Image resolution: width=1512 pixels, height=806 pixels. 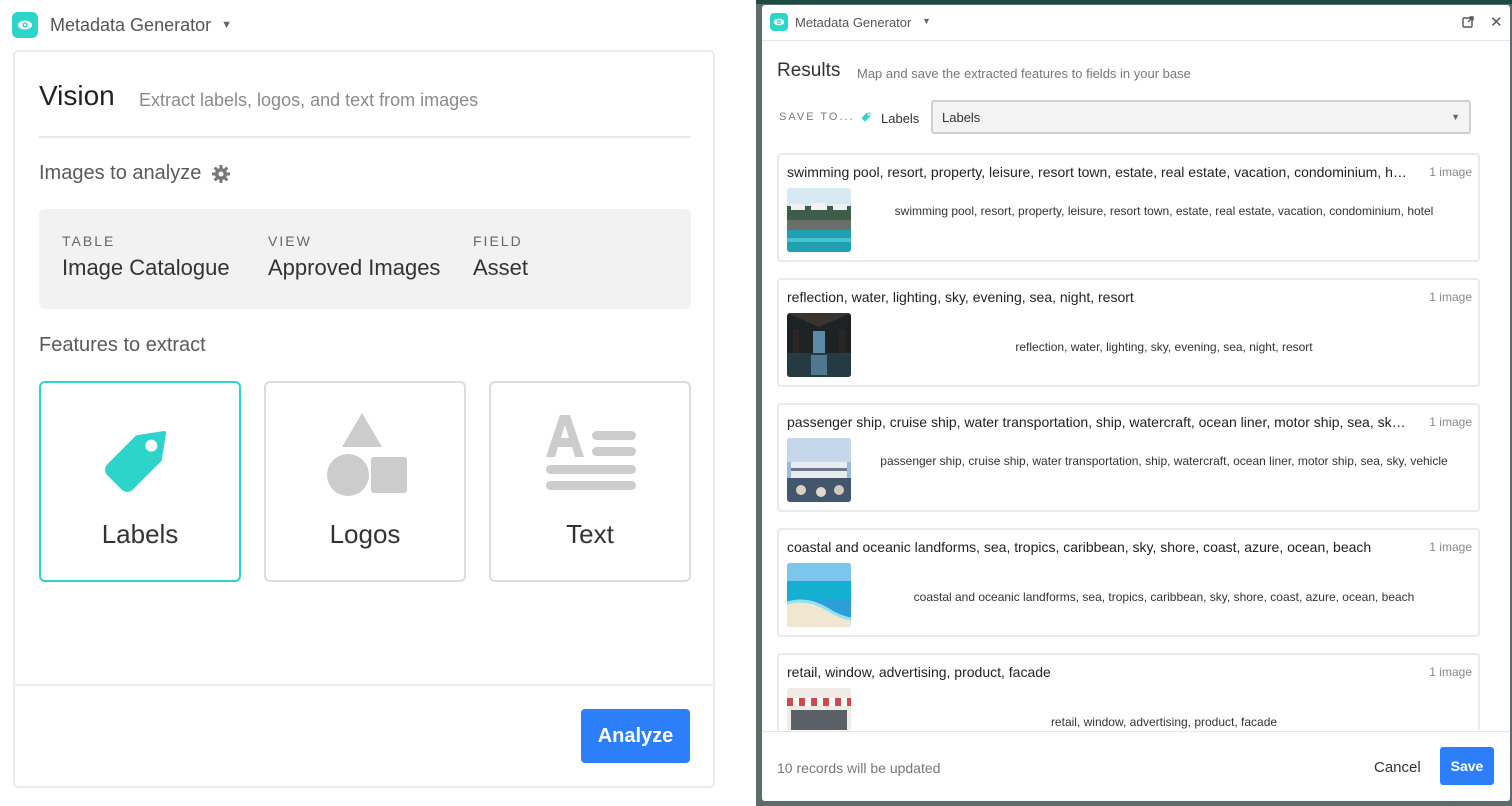 I want to click on thumbnail-night-resort, so click(x=819, y=345).